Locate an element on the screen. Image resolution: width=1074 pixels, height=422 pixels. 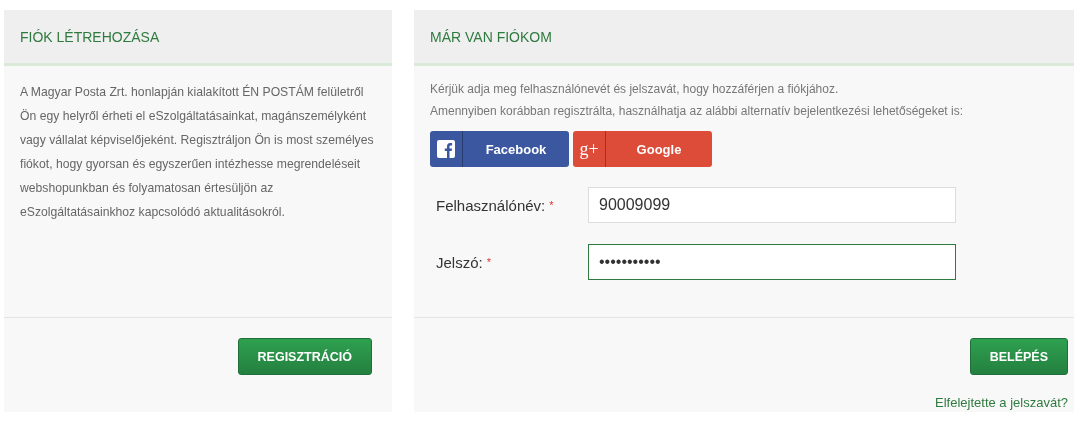
forgot-password-link: Elfelejtette a jelszavát? is located at coordinates (1001, 402).